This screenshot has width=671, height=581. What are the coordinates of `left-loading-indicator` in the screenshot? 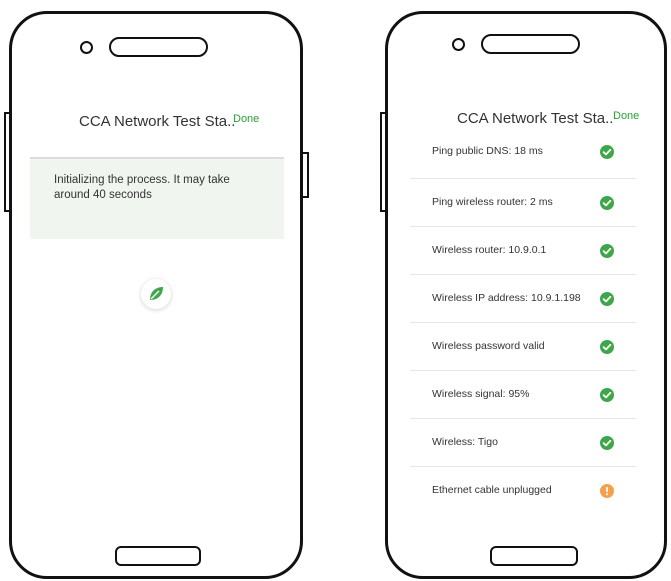 It's located at (156, 294).